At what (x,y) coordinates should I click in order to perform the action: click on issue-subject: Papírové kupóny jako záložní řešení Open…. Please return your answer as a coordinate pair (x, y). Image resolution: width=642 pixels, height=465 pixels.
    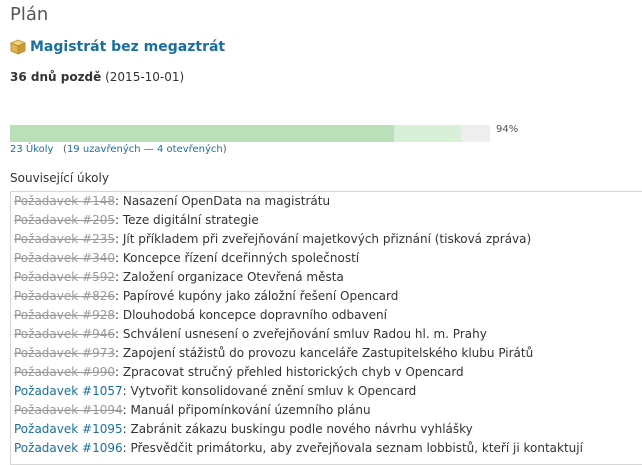
    Looking at the image, I should click on (260, 296).